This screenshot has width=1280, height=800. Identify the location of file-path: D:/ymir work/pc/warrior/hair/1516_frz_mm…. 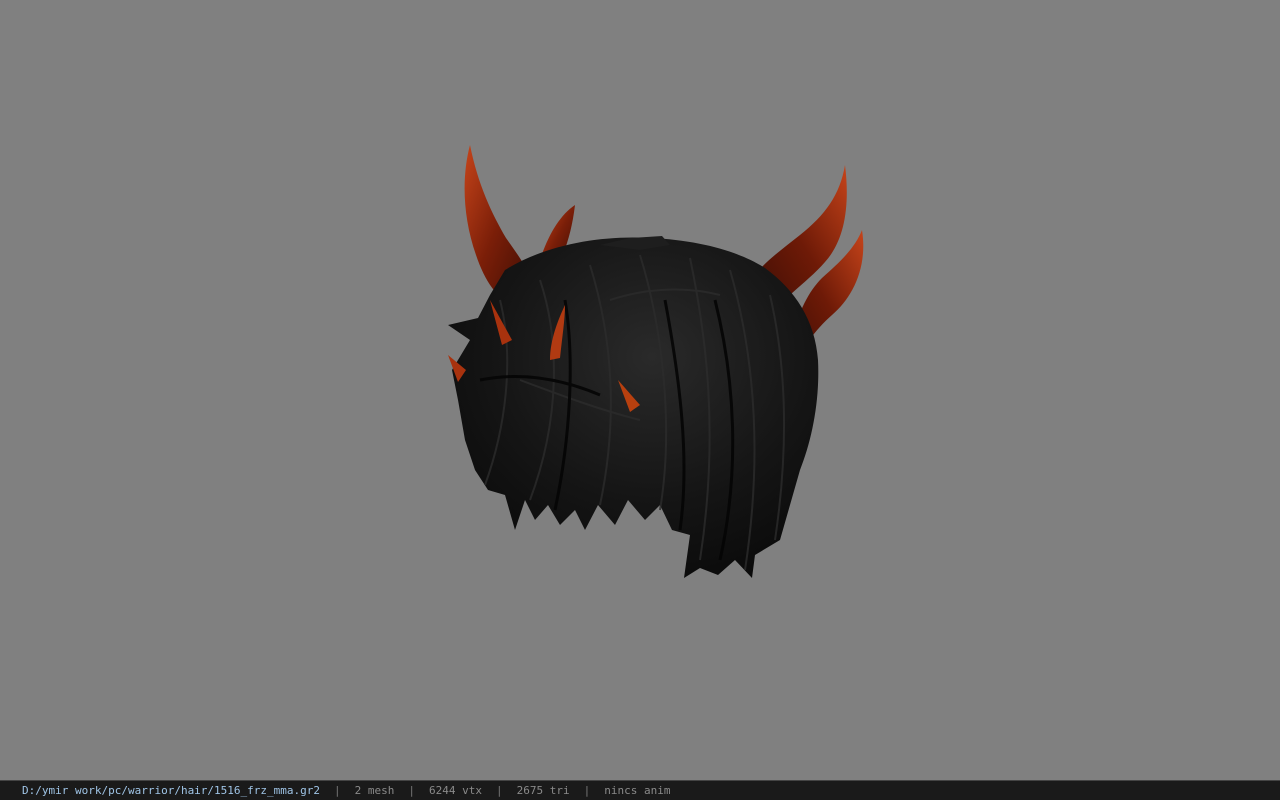
(171, 790).